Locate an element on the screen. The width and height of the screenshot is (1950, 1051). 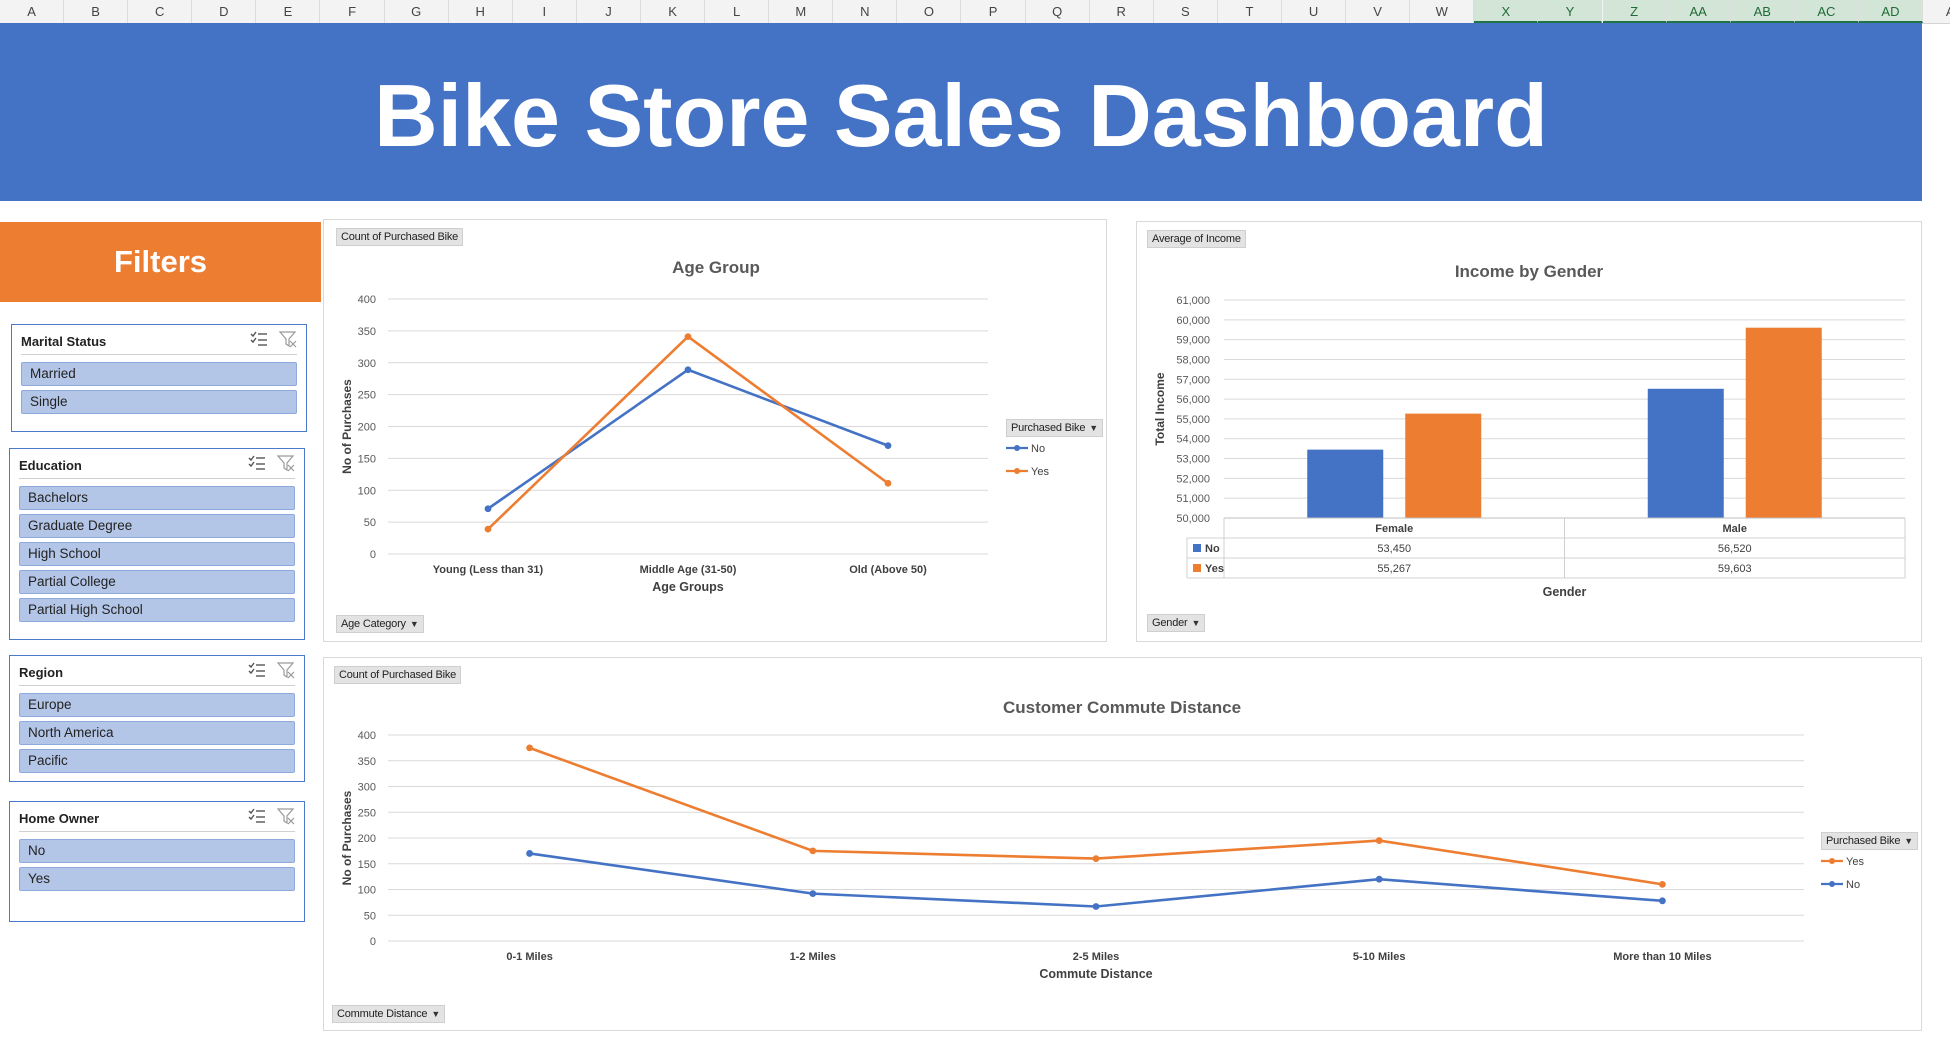
column-header-ac: AC is located at coordinates (1826, 11).